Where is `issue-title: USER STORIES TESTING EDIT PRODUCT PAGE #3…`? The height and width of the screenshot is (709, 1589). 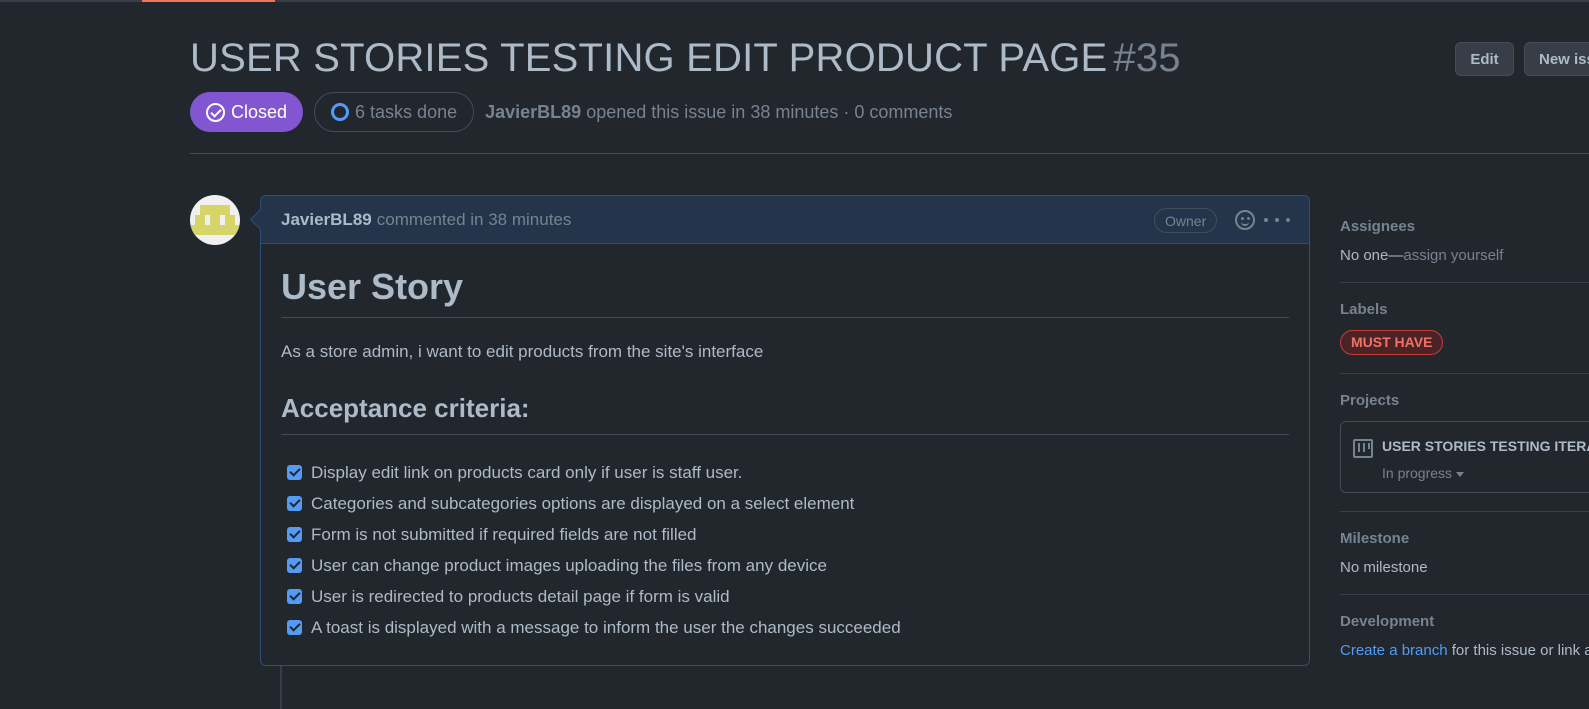 issue-title: USER STORIES TESTING EDIT PRODUCT PAGE #3… is located at coordinates (685, 58).